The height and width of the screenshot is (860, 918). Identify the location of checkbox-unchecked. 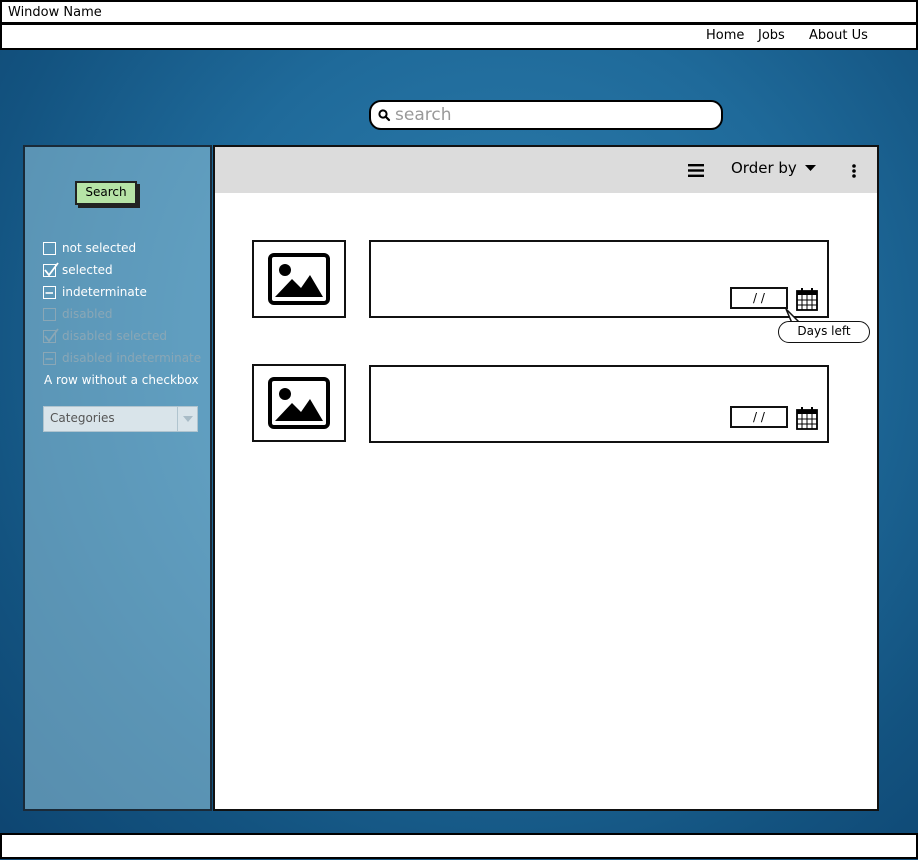
(49, 248).